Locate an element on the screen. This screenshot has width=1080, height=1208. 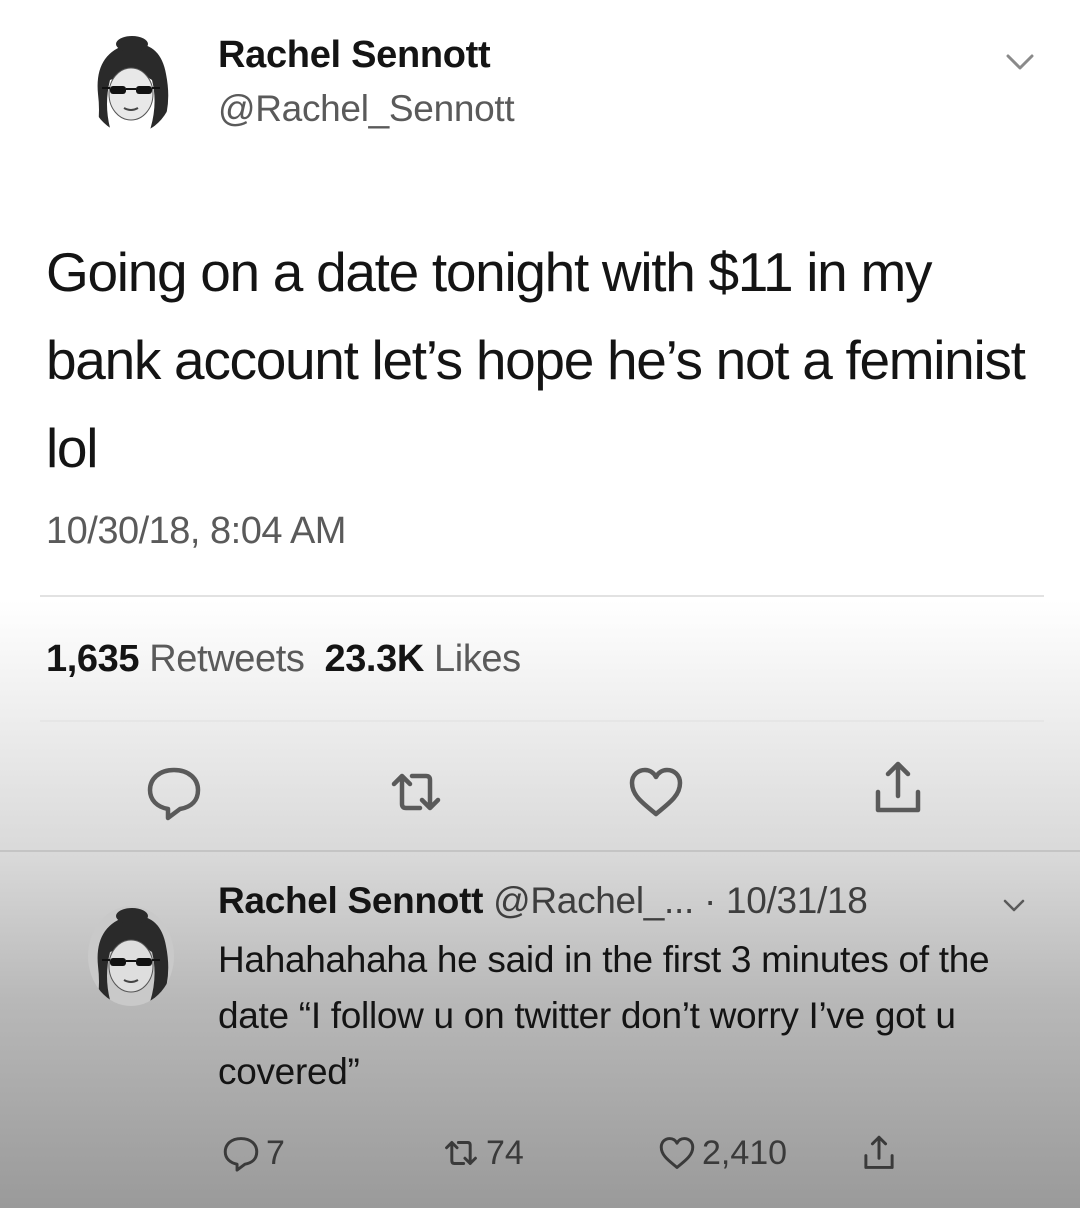
retweet-count: 74 is located at coordinates (505, 1152).